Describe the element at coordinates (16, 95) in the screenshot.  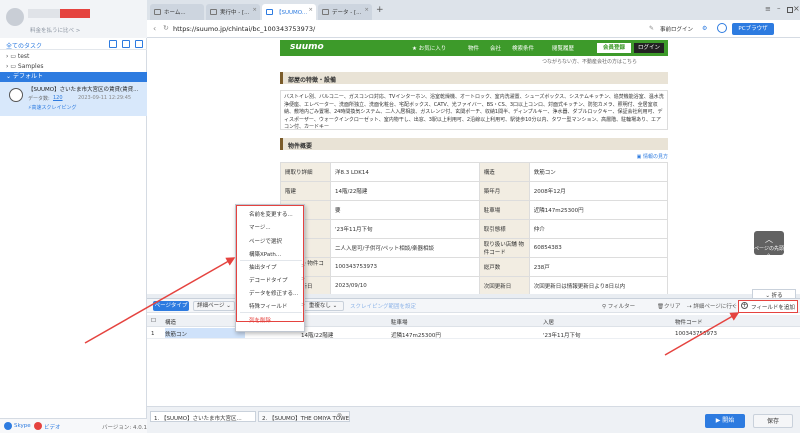
I see `task-type-icon` at that location.